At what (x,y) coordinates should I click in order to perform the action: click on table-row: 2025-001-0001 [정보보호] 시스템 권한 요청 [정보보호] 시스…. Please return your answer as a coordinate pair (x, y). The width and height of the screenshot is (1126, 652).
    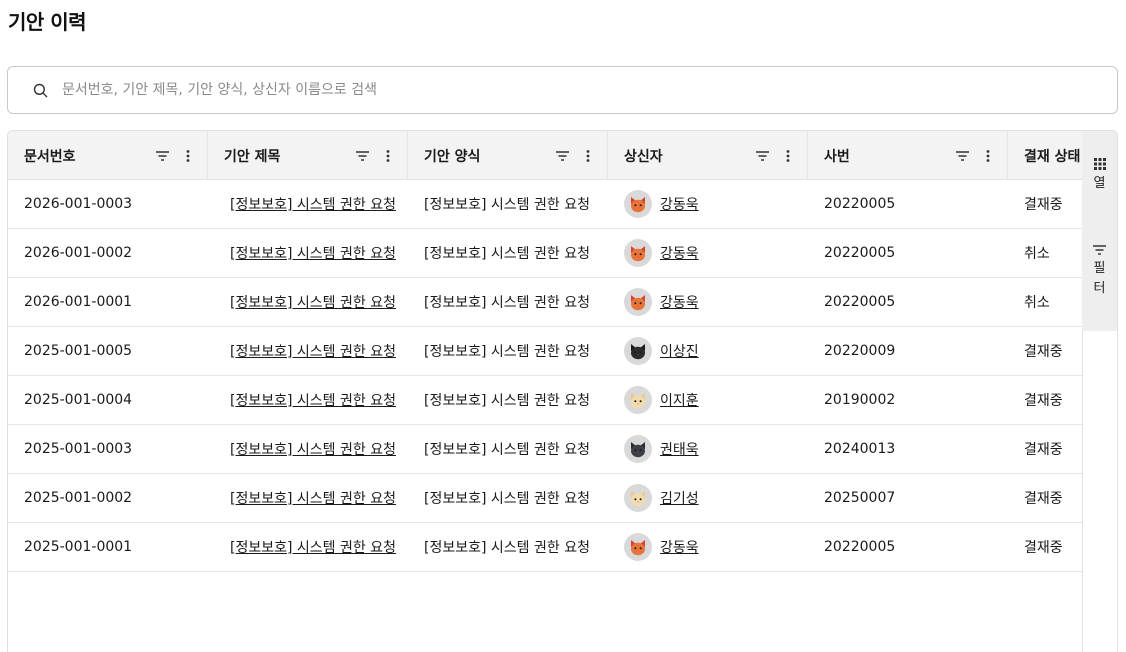
    Looking at the image, I should click on (545, 547).